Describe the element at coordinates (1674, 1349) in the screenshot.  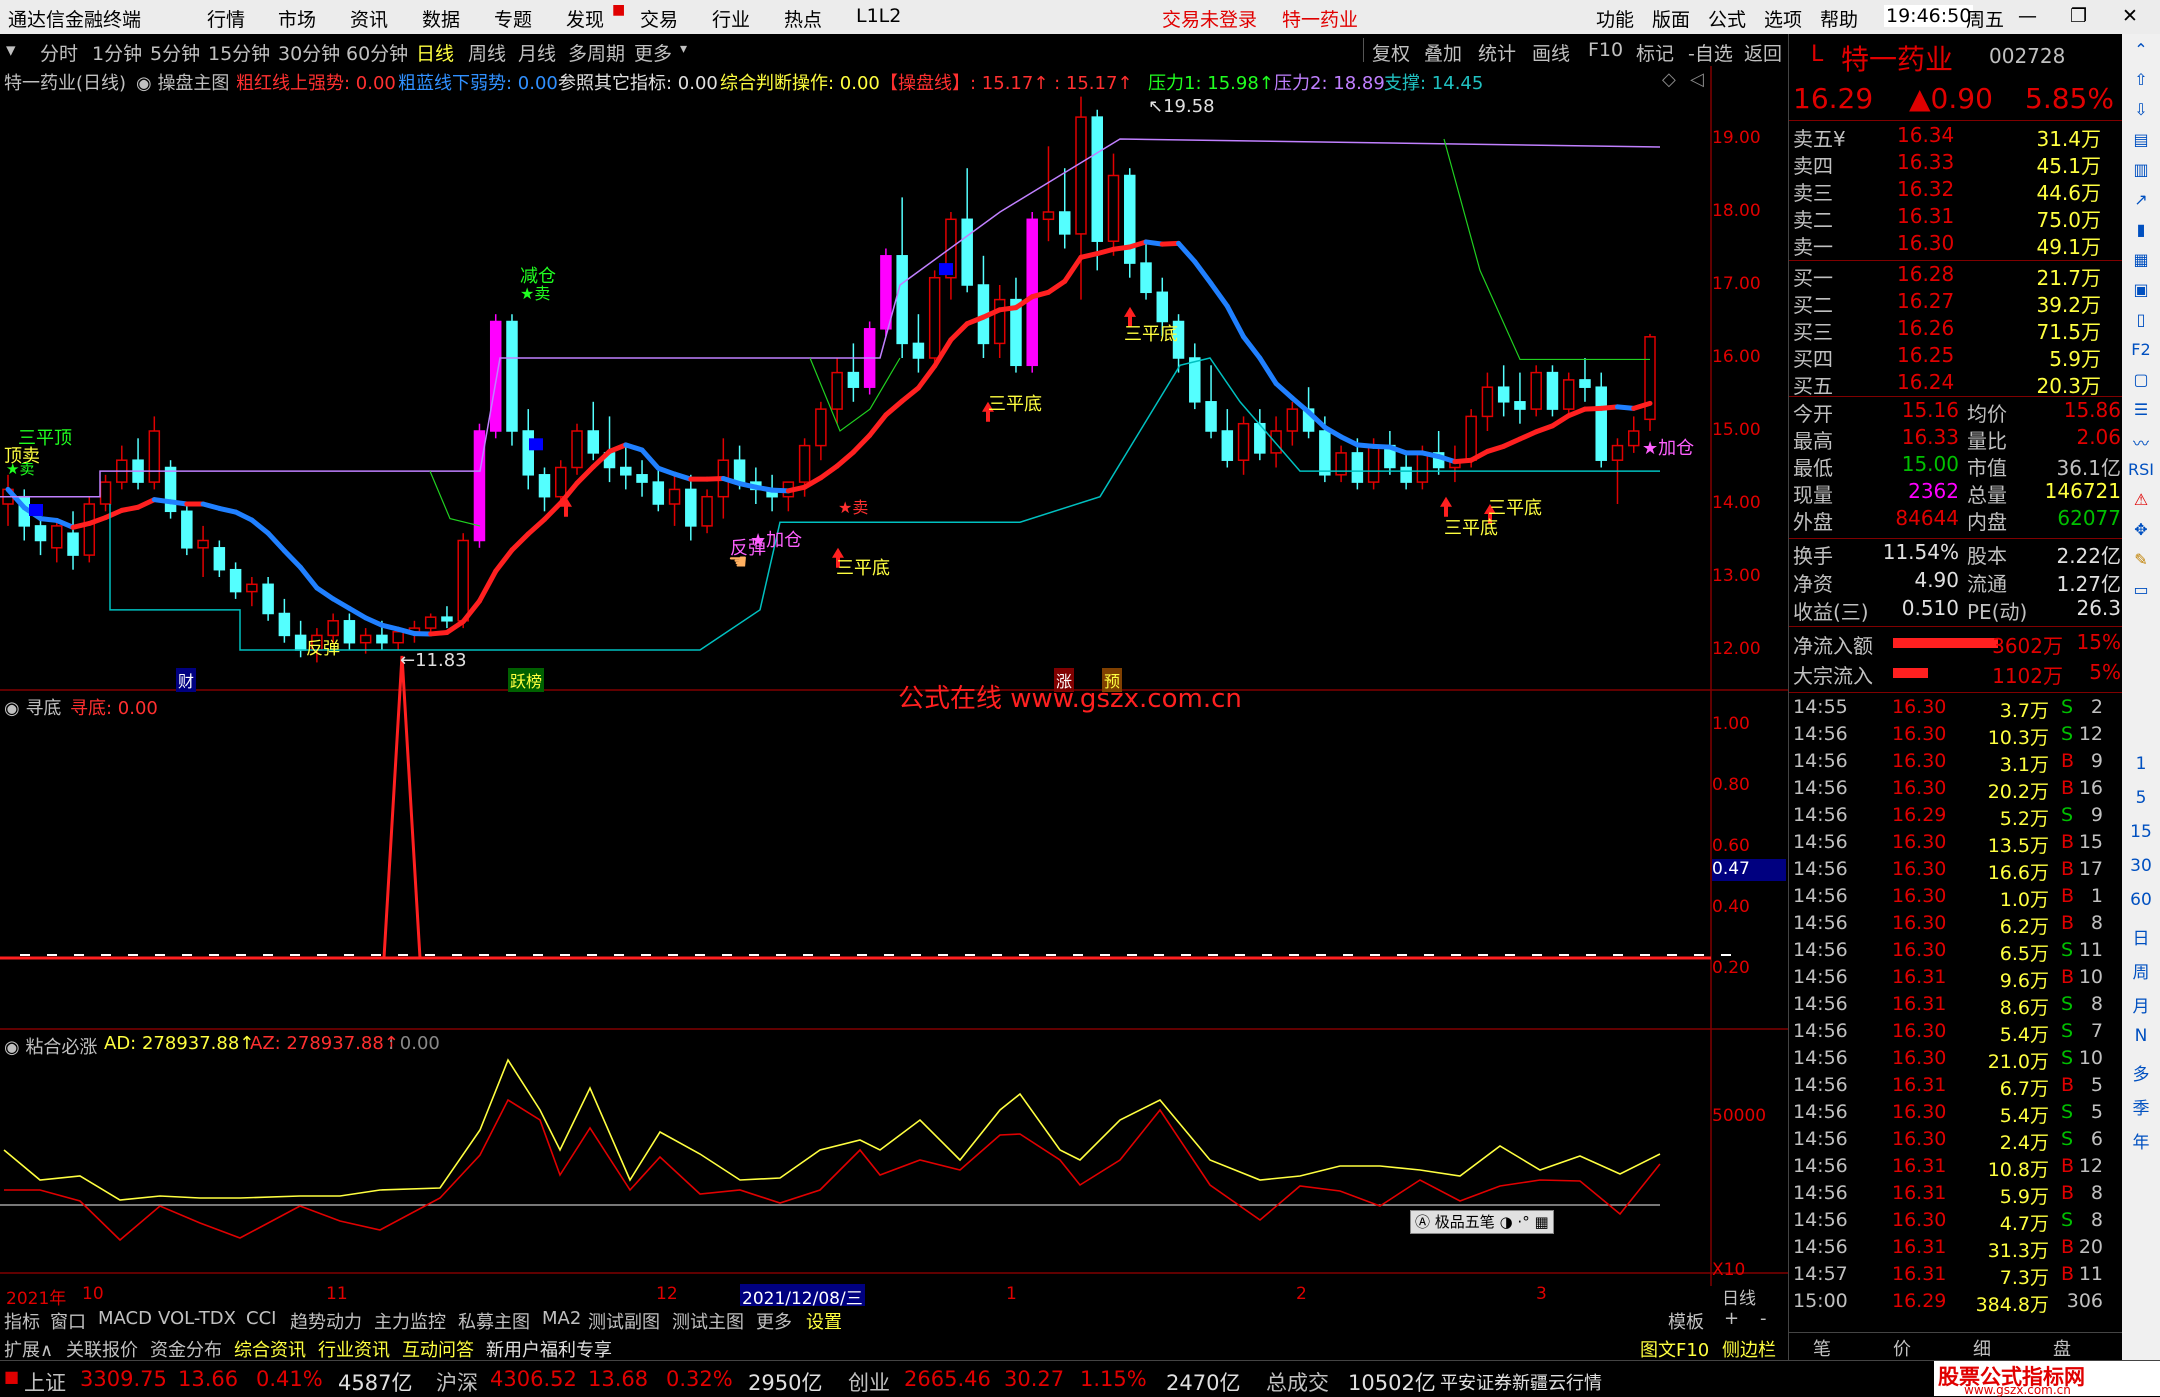
I see `ext-f10: 图文F10` at that location.